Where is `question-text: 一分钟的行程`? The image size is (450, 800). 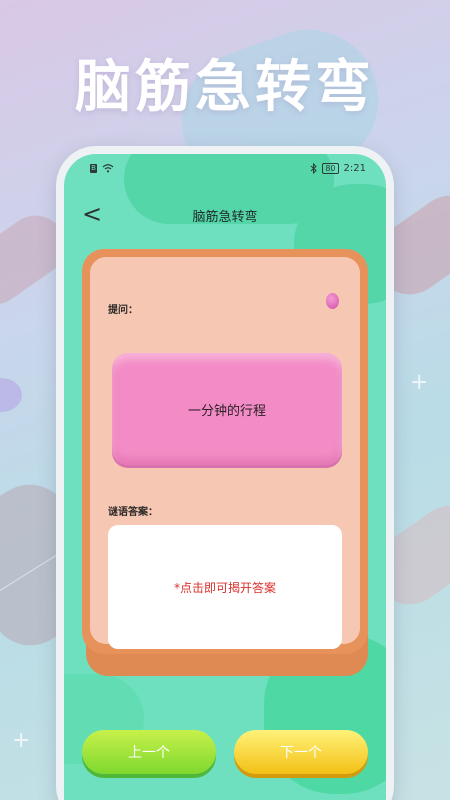
question-text: 一分钟的行程 is located at coordinates (226, 411).